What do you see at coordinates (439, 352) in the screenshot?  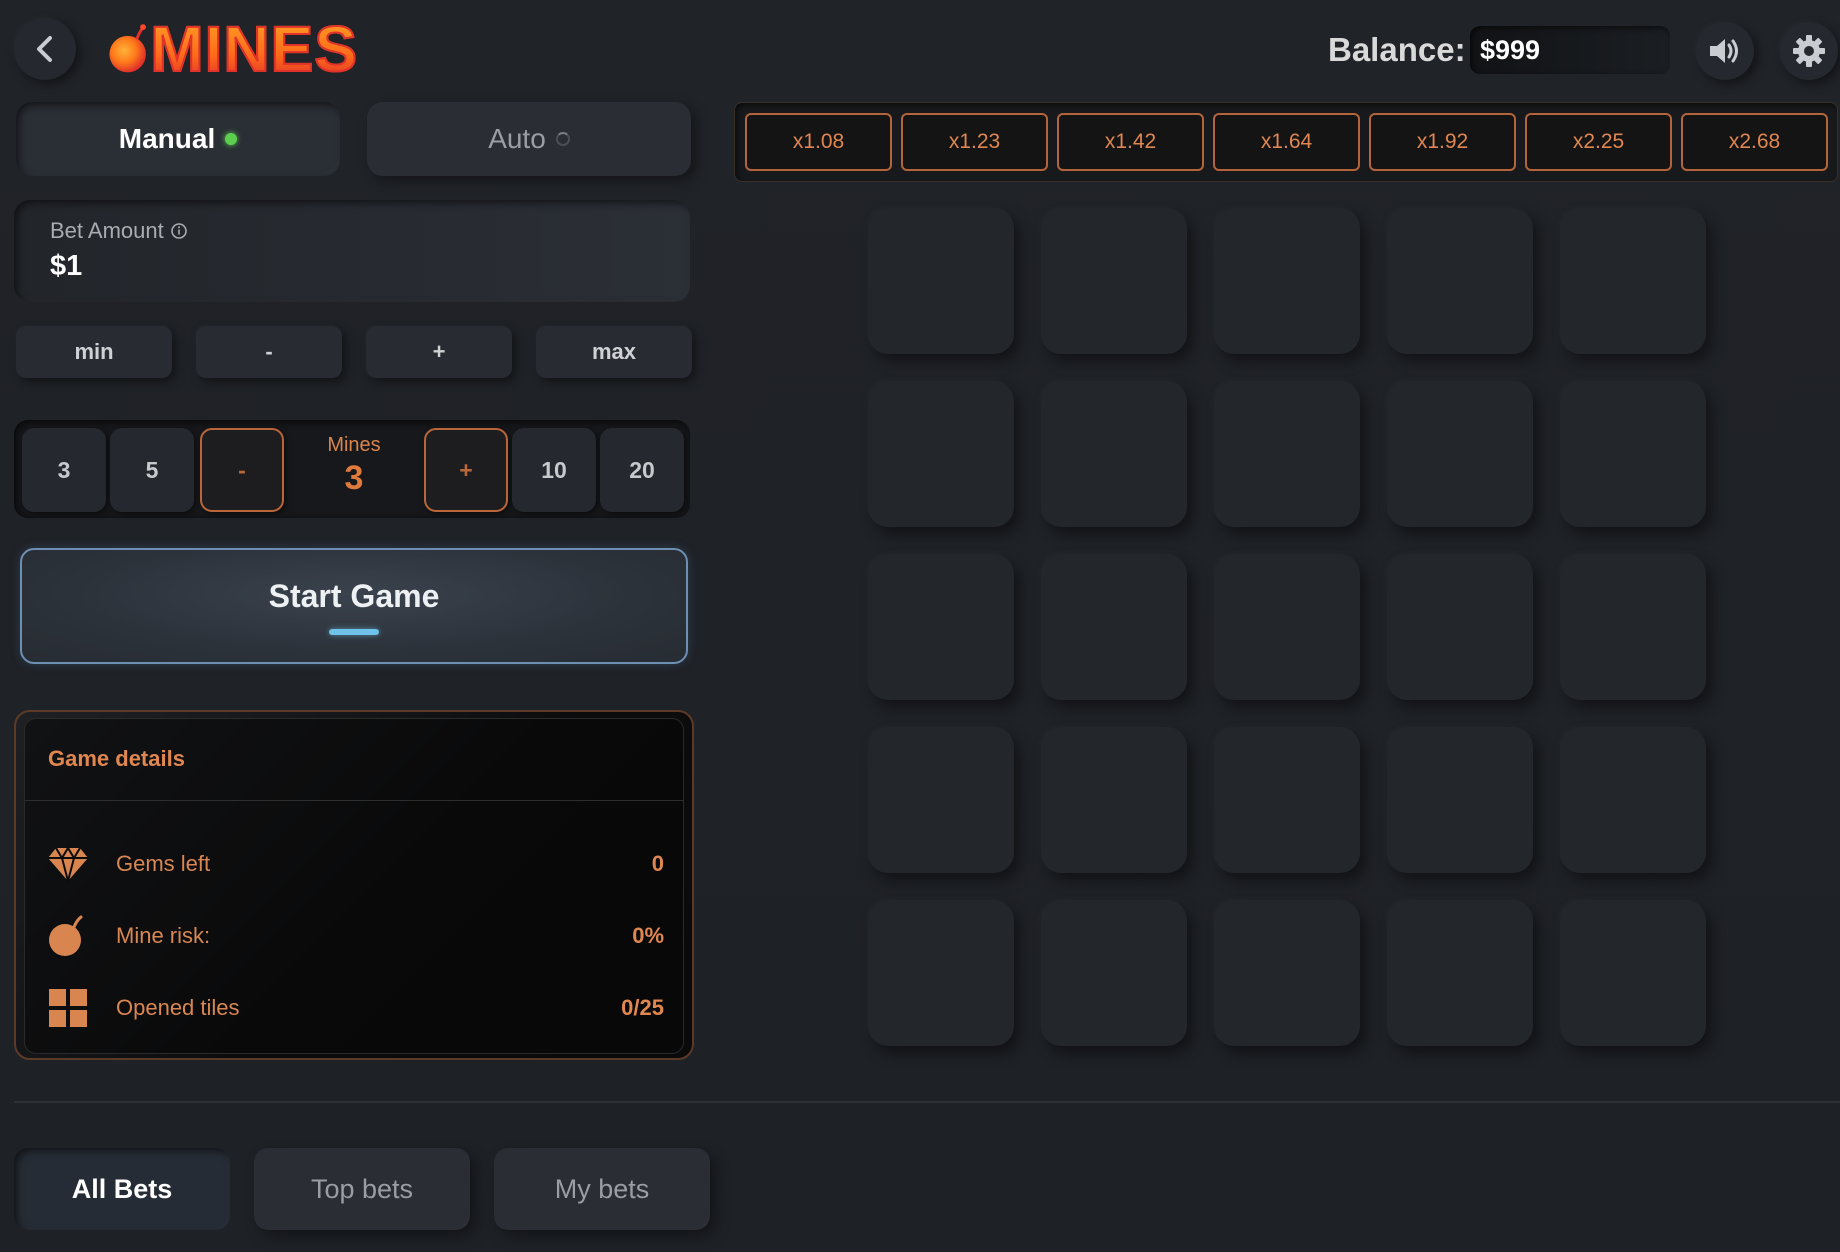 I see `bet-increase-button: +` at bounding box center [439, 352].